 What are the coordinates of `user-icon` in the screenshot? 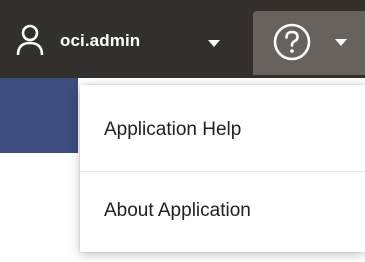 It's located at (30, 40).